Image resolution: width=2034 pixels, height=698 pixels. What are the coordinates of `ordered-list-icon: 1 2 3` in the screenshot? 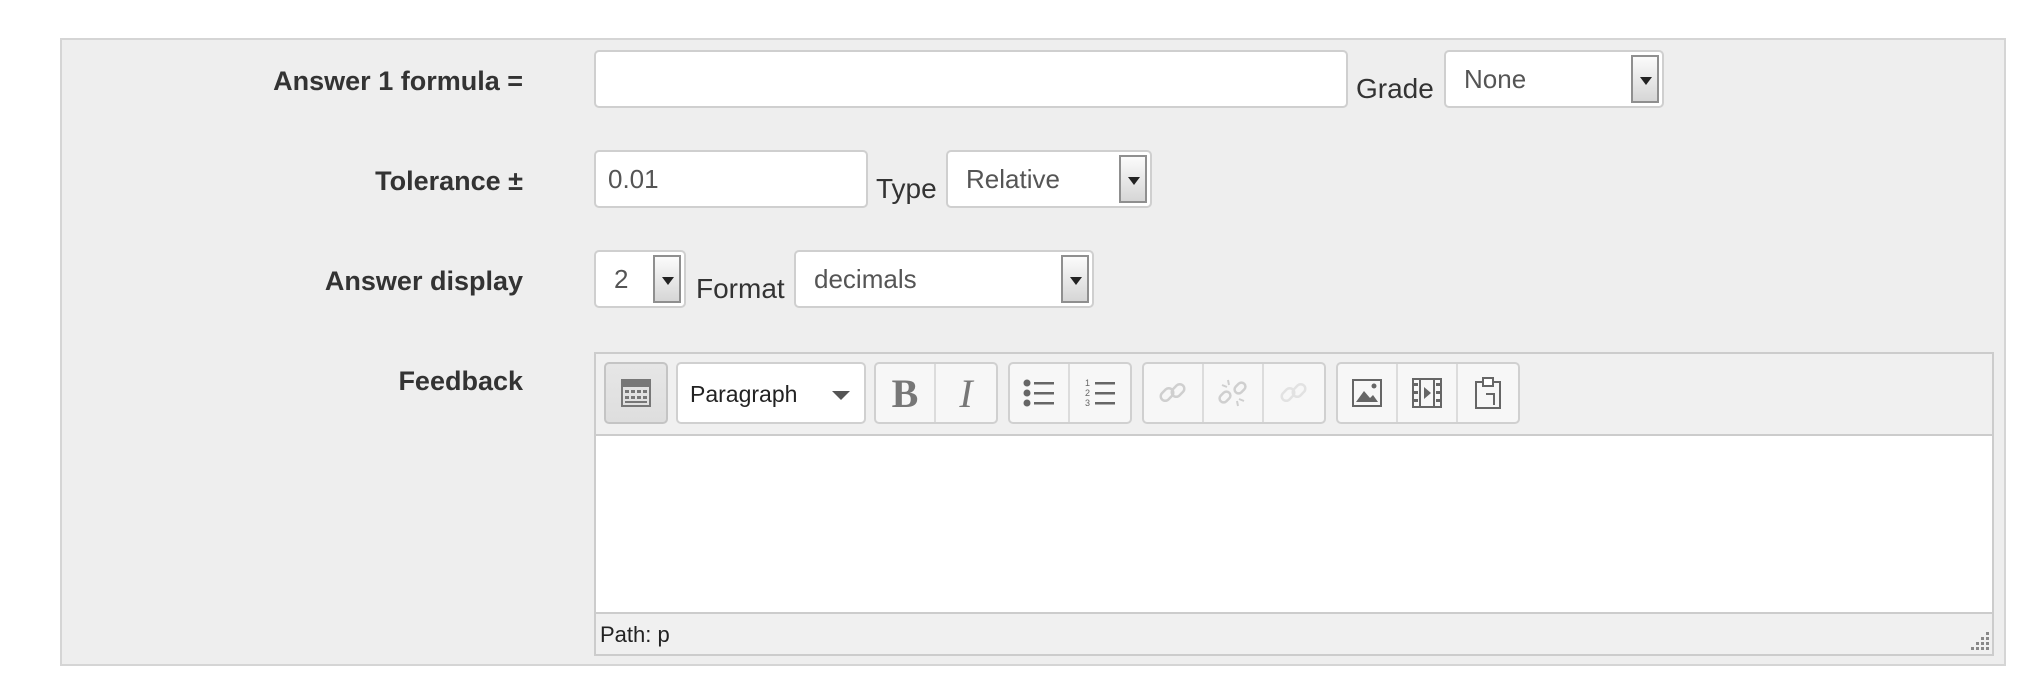 It's located at (1100, 393).